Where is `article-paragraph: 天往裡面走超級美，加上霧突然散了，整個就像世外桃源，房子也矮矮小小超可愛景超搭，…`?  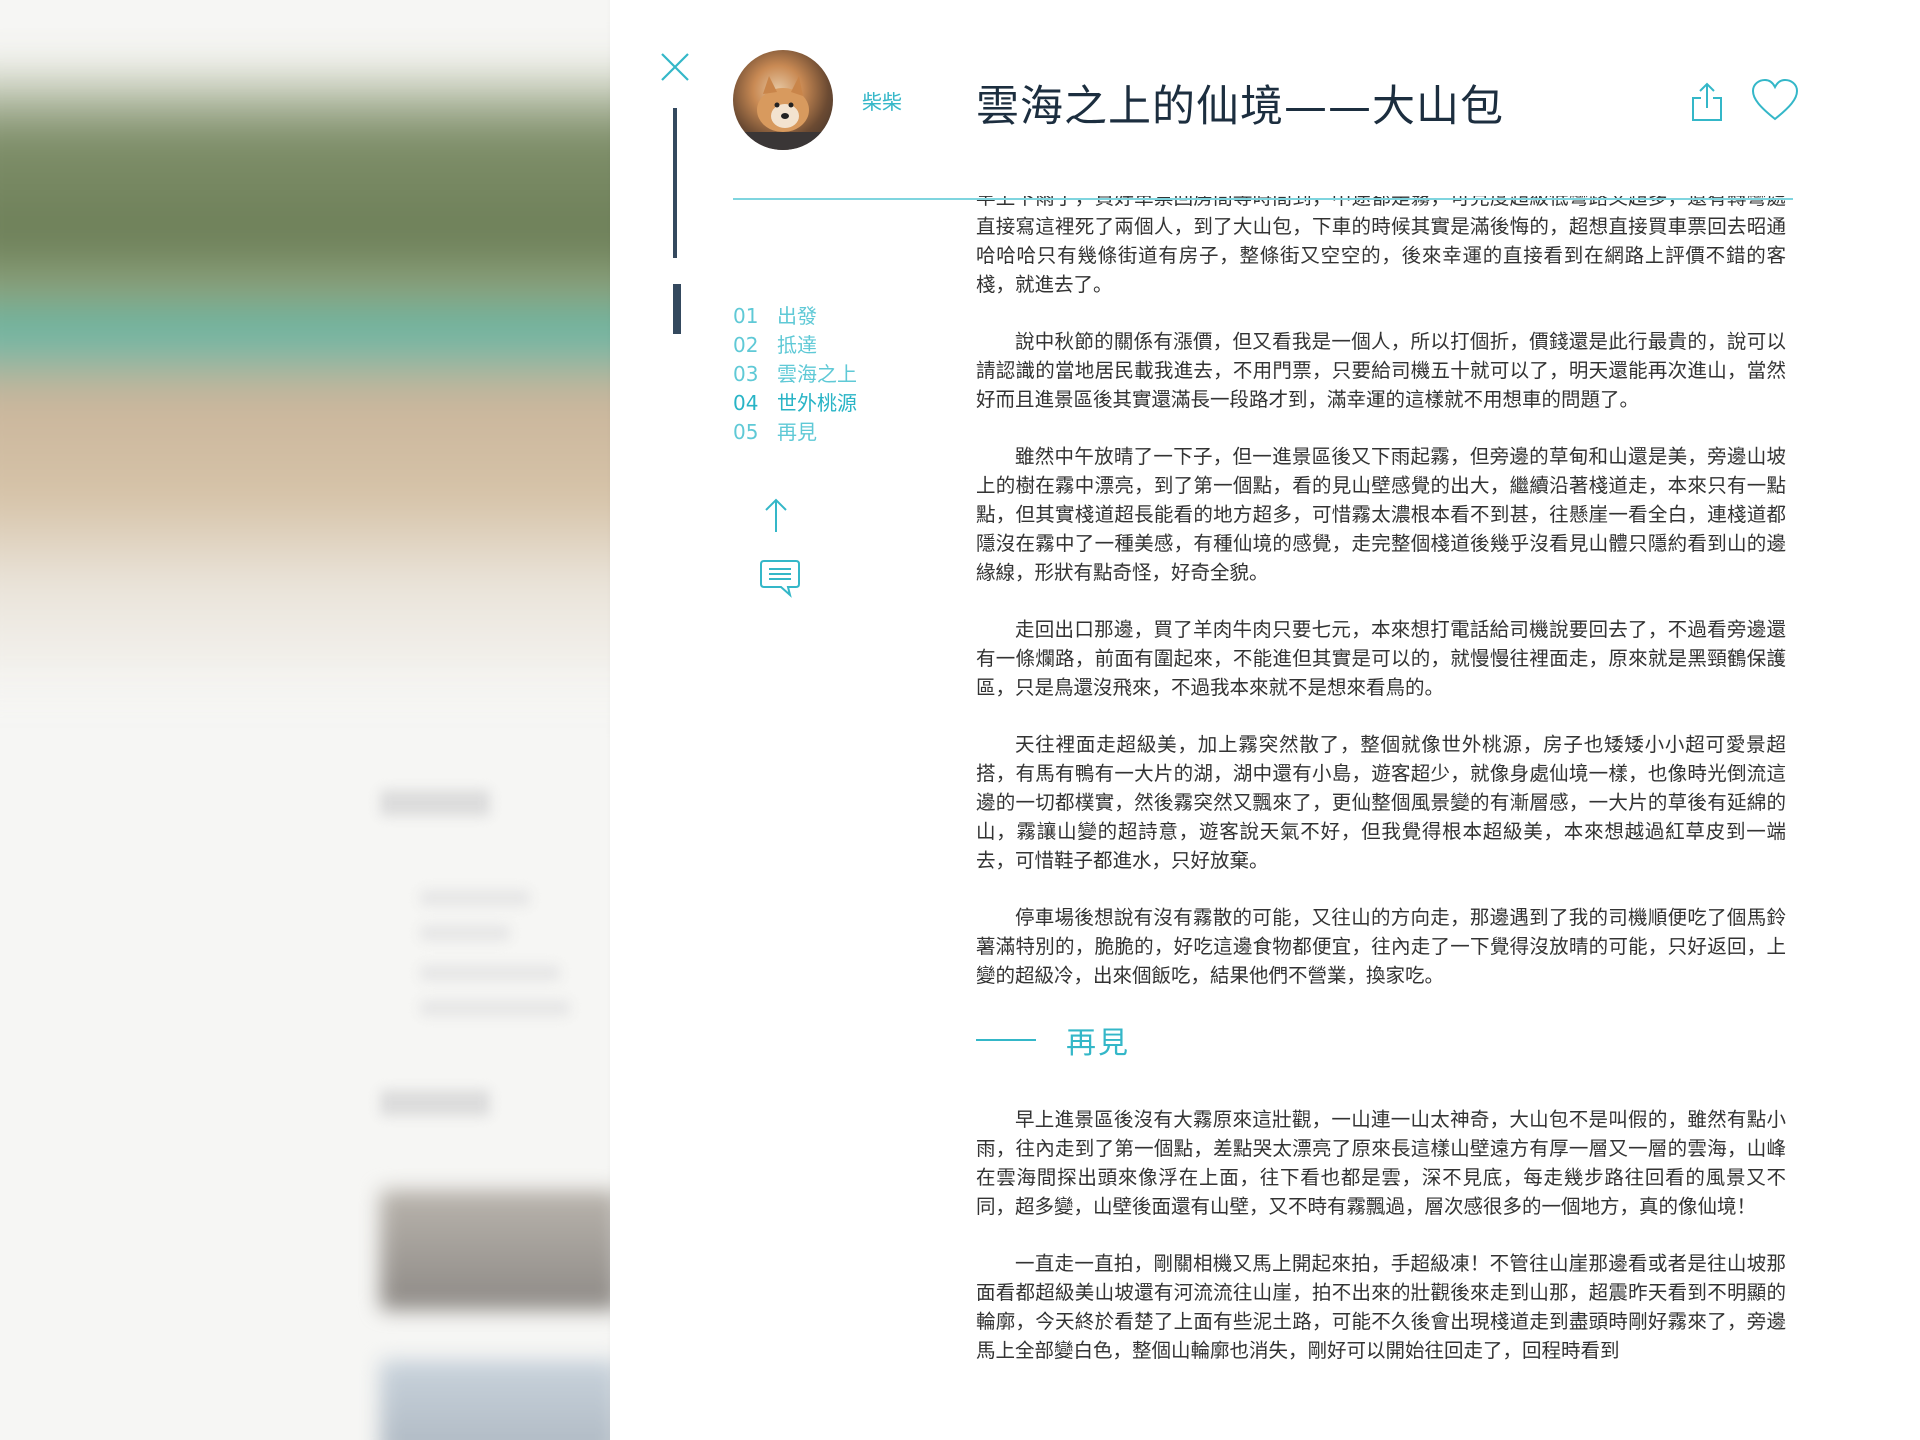 article-paragraph: 天往裡面走超級美，加上霧突然散了，整個就像世外桃源，房子也矮矮小小超可愛景超搭，… is located at coordinates (1381, 802).